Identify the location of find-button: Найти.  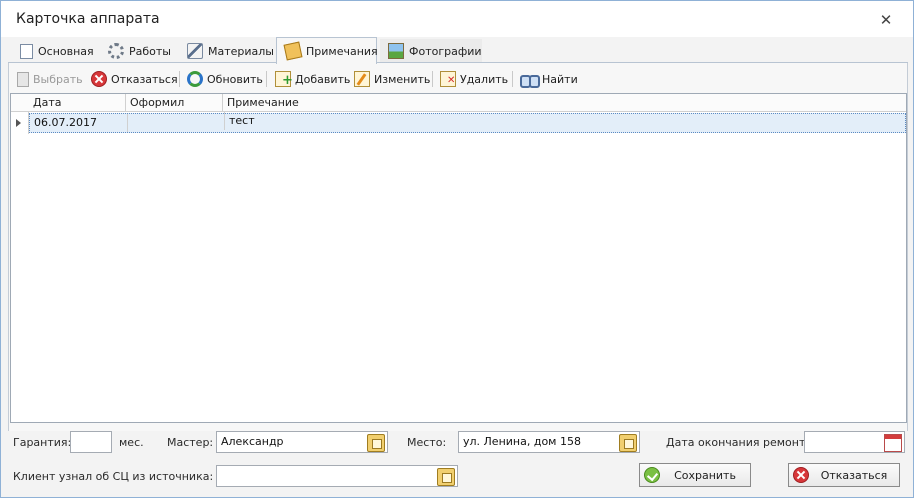
(549, 79).